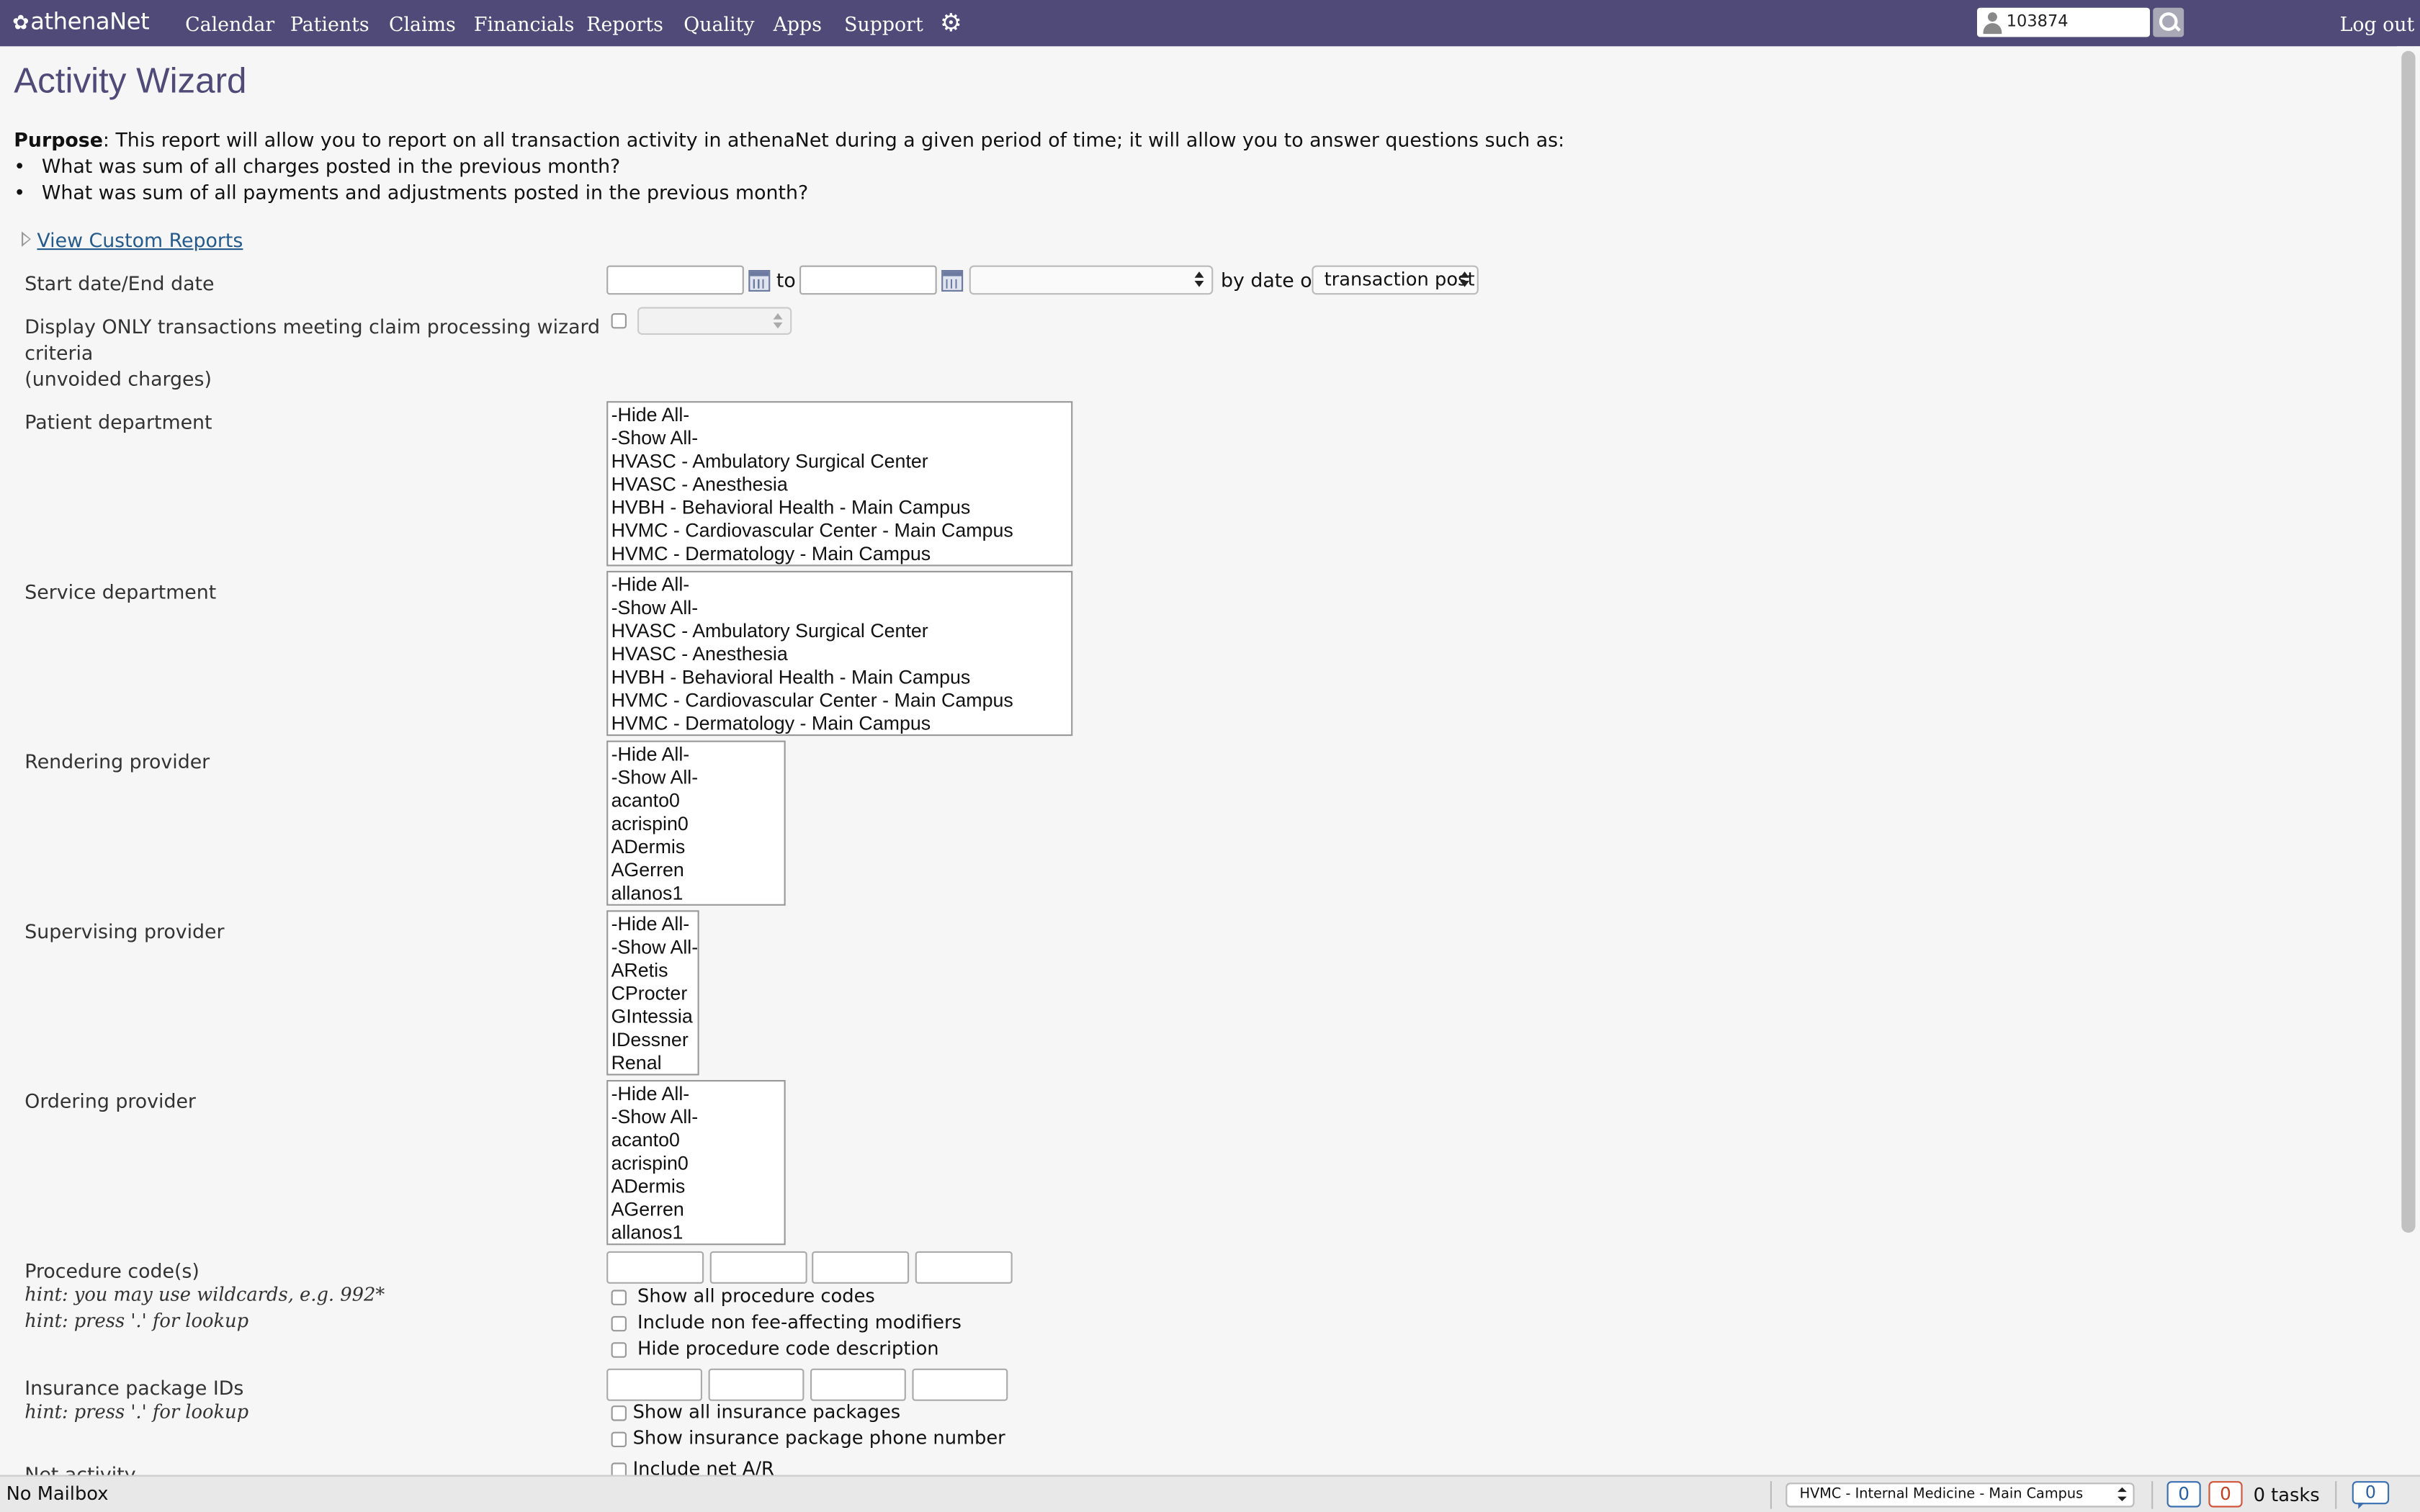  I want to click on page-scrollbar, so click(2408, 760).